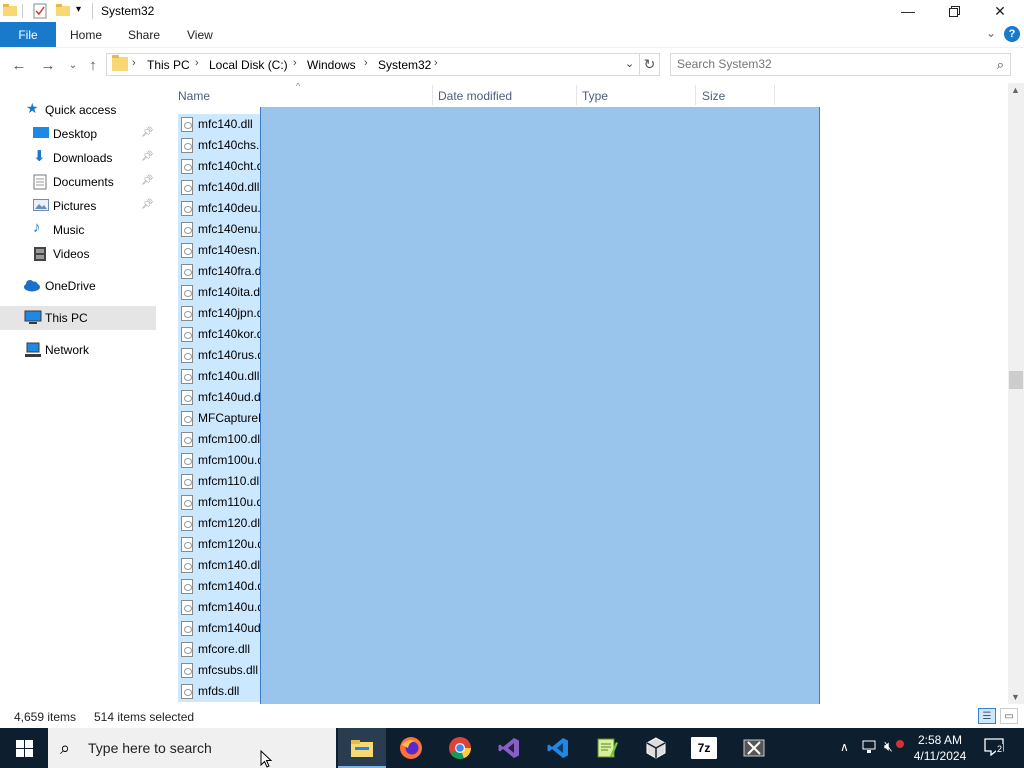 Image resolution: width=1024 pixels, height=768 pixels. I want to click on tab-view: View, so click(200, 35).